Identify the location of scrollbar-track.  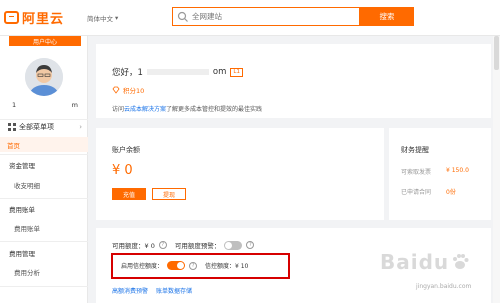
(496, 169).